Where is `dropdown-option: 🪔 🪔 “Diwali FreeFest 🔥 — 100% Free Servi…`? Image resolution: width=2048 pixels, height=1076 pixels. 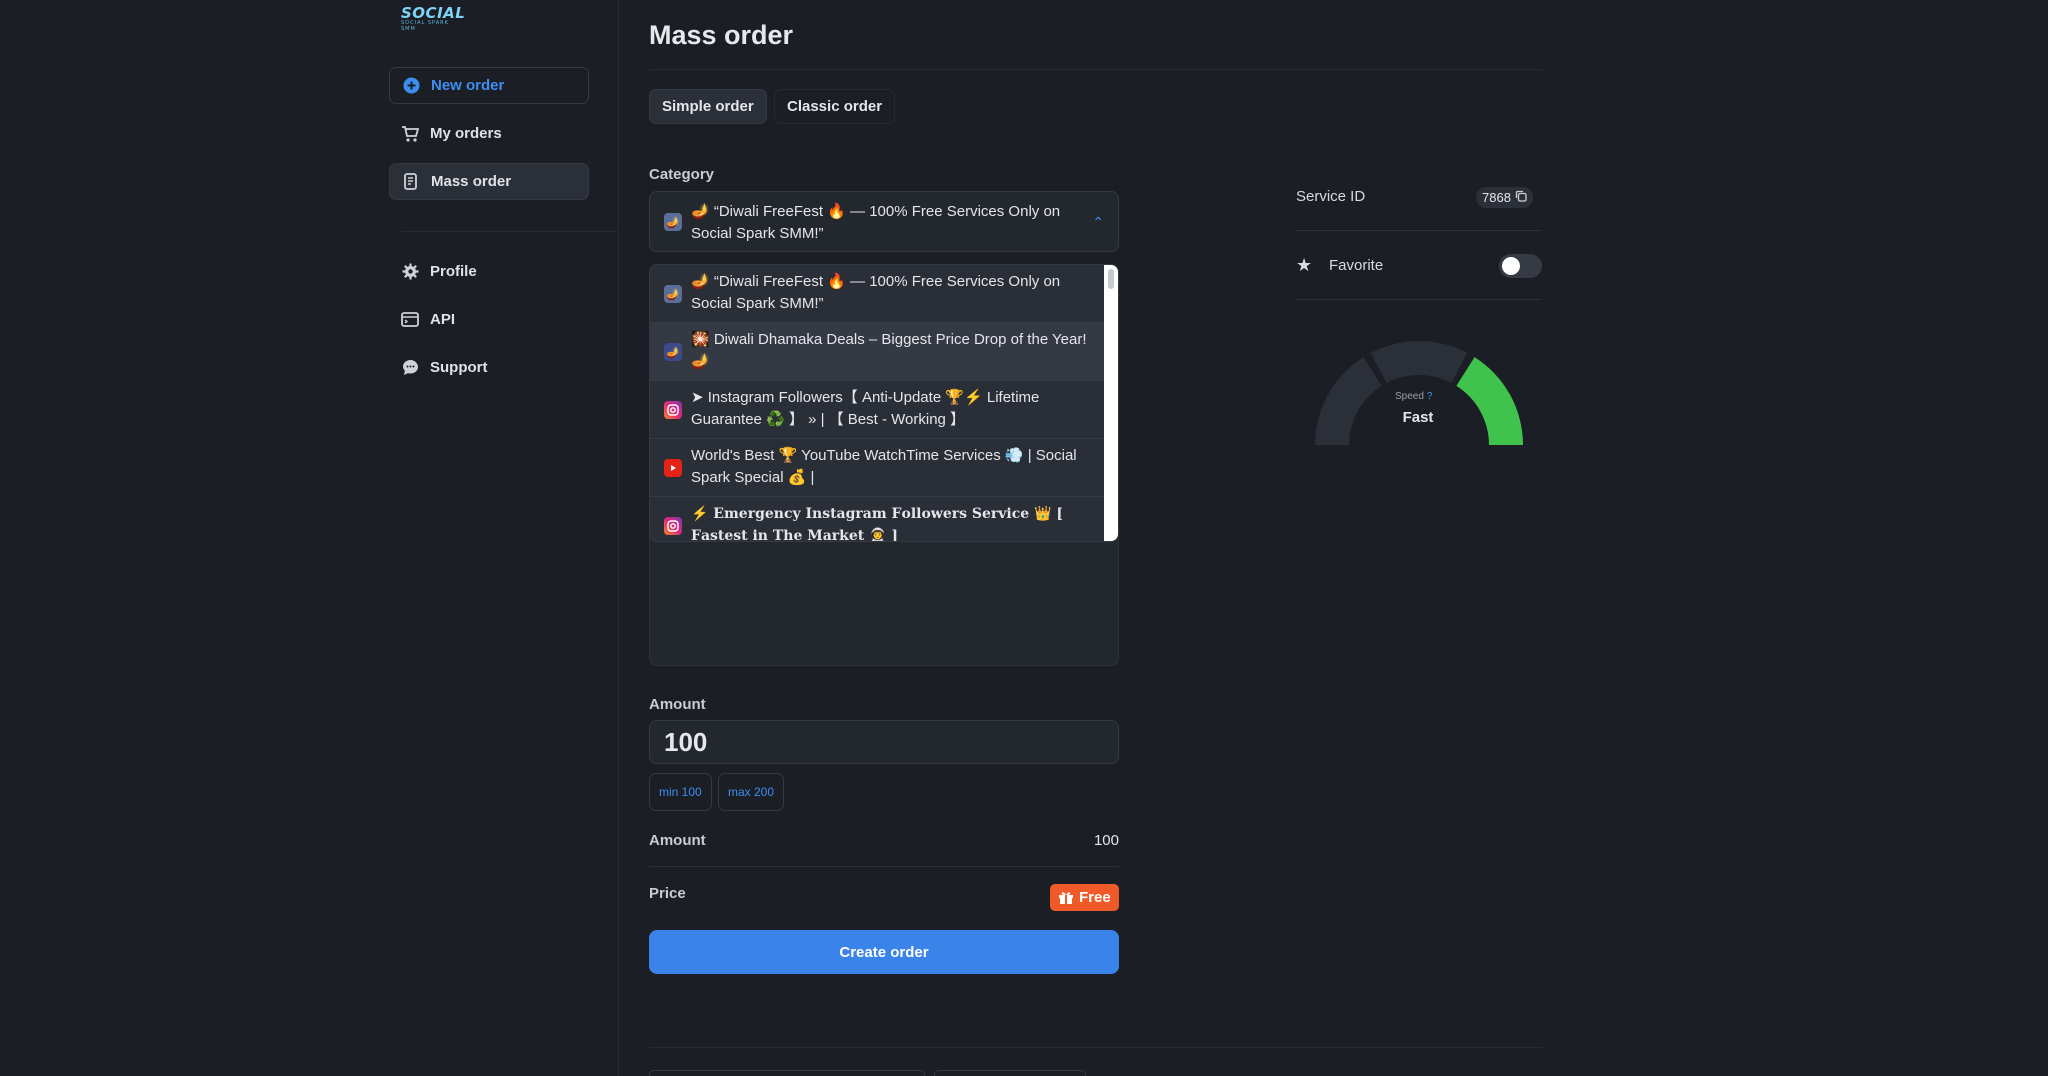 dropdown-option: 🪔 🪔 “Diwali FreeFest 🔥 — 100% Free Servi… is located at coordinates (877, 294).